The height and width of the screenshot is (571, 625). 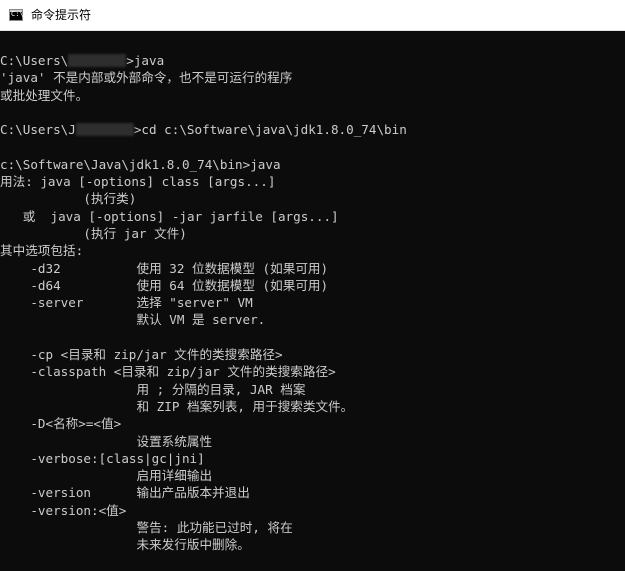 What do you see at coordinates (146, 528) in the screenshot?
I see `console-line: 警告: 此功能已过时, 将在` at bounding box center [146, 528].